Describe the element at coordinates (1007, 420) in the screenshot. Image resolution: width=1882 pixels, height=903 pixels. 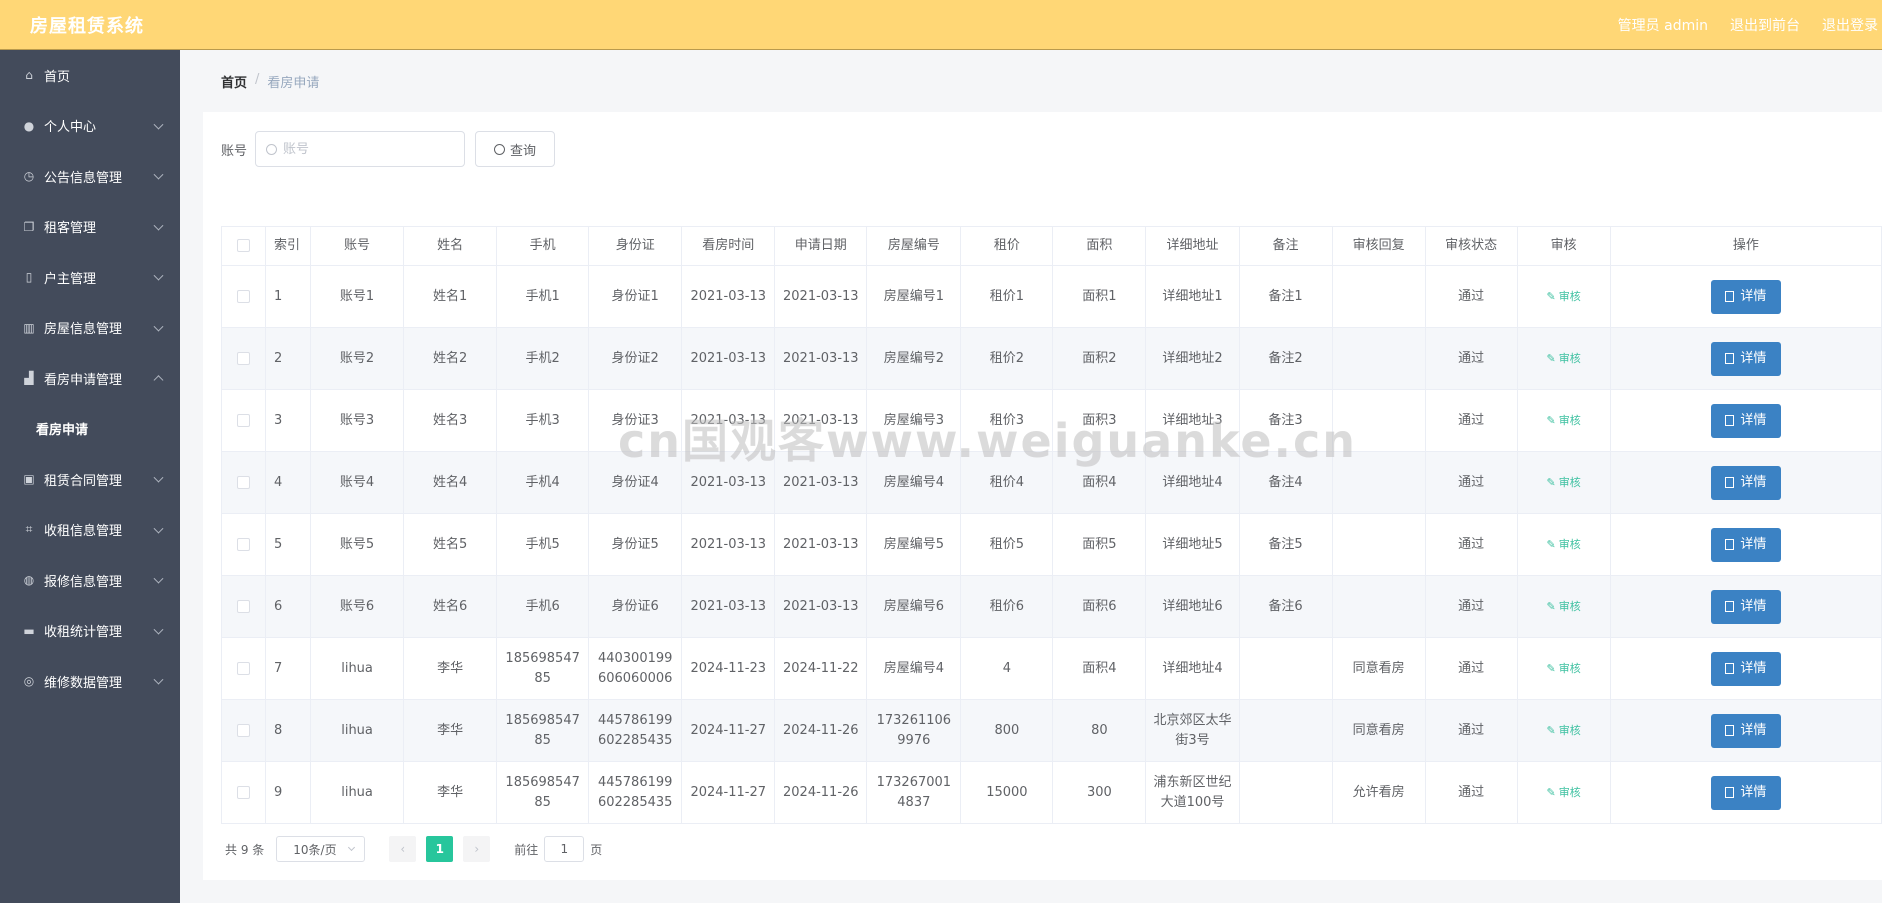
I see `table-cell: 租价3` at that location.